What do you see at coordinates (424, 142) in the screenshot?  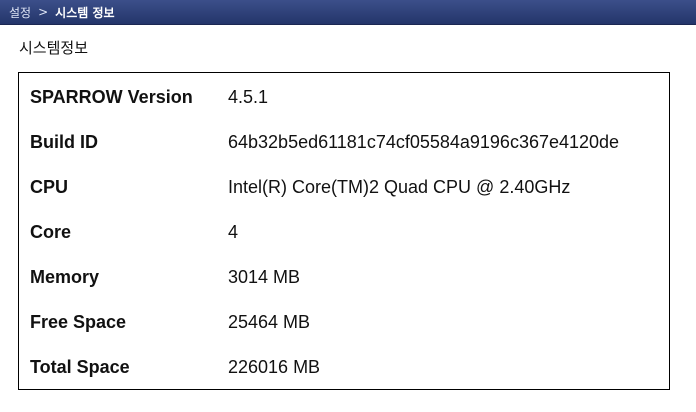 I see `info-value: 64b32b5ed61181c74cf05584a9196c367e4120de` at bounding box center [424, 142].